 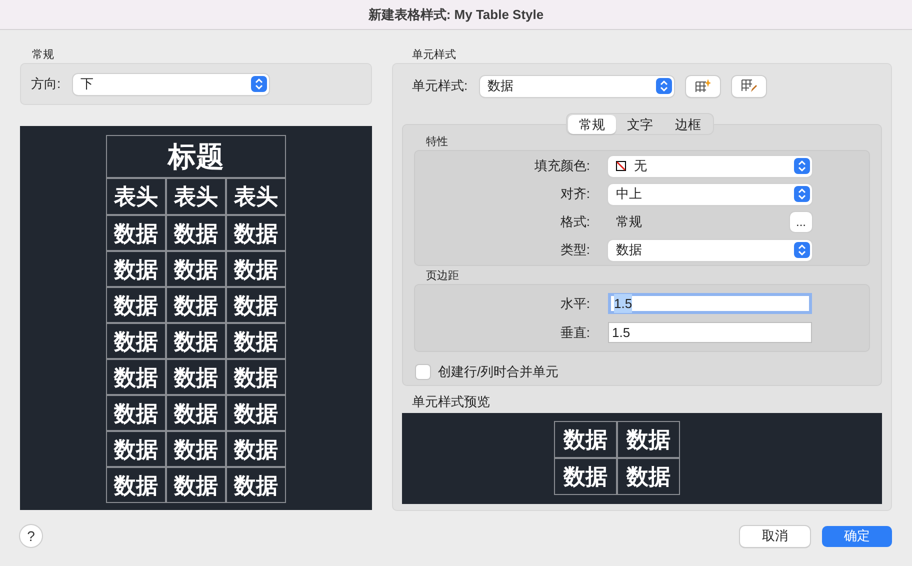 What do you see at coordinates (31, 536) in the screenshot?
I see `help-button: ?` at bounding box center [31, 536].